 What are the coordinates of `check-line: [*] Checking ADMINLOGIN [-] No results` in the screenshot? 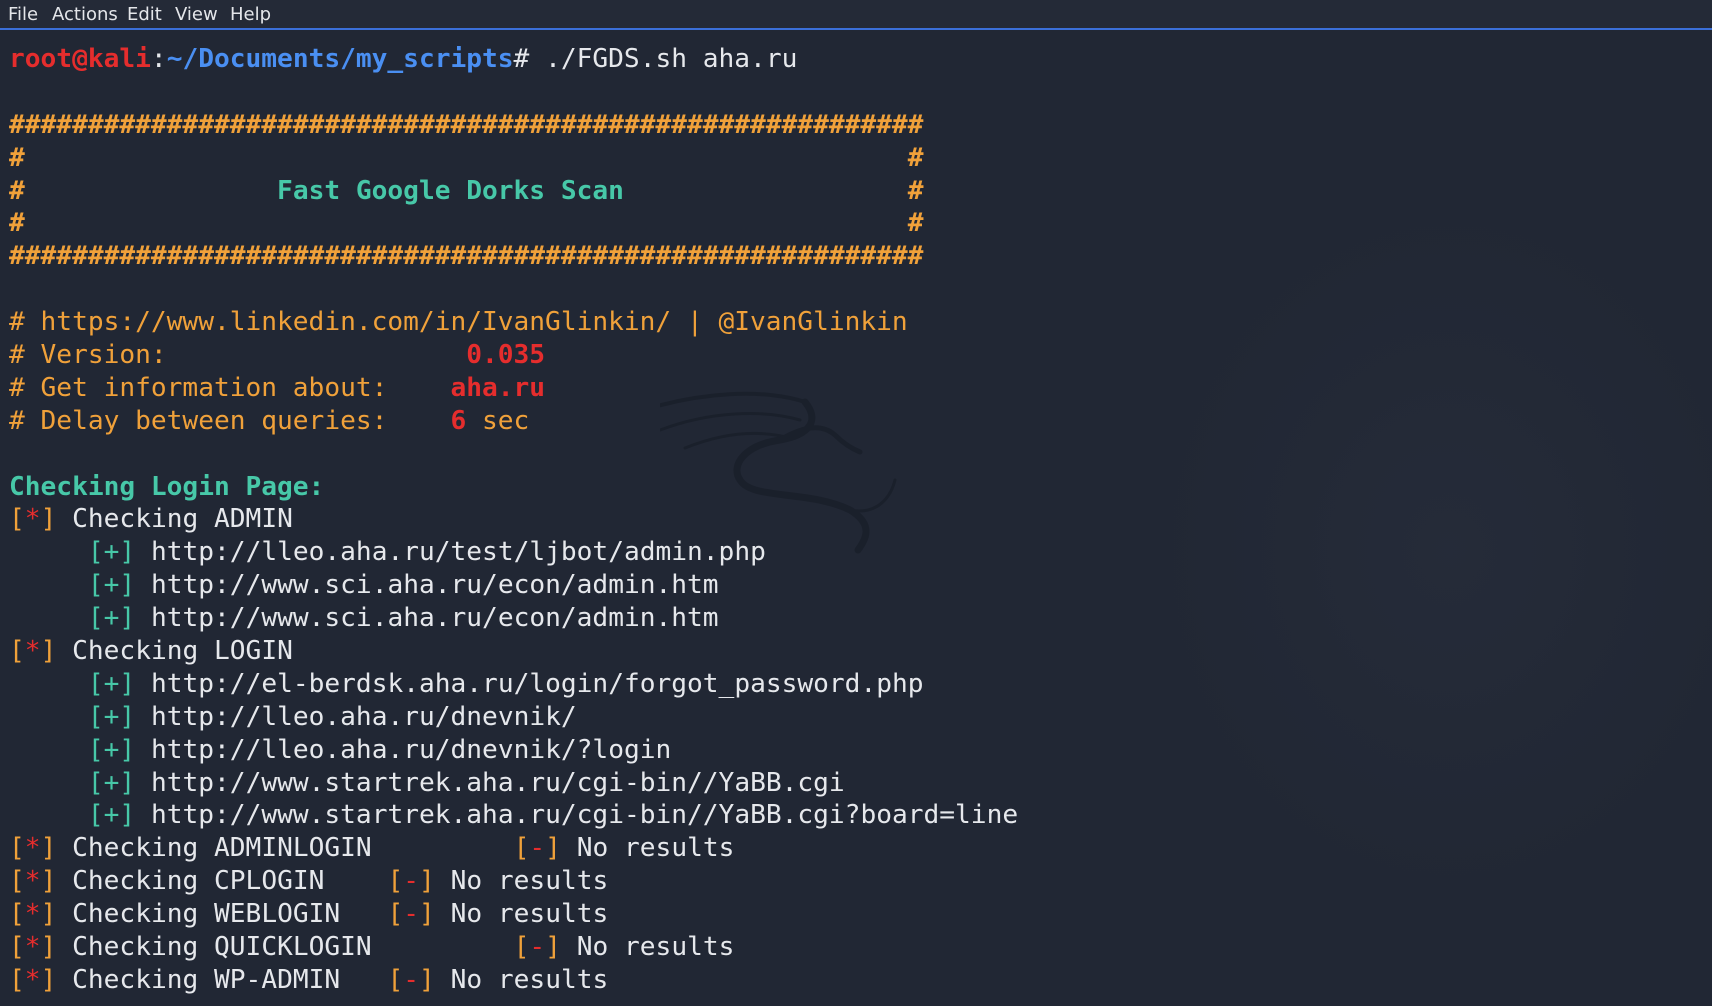 It's located at (372, 848).